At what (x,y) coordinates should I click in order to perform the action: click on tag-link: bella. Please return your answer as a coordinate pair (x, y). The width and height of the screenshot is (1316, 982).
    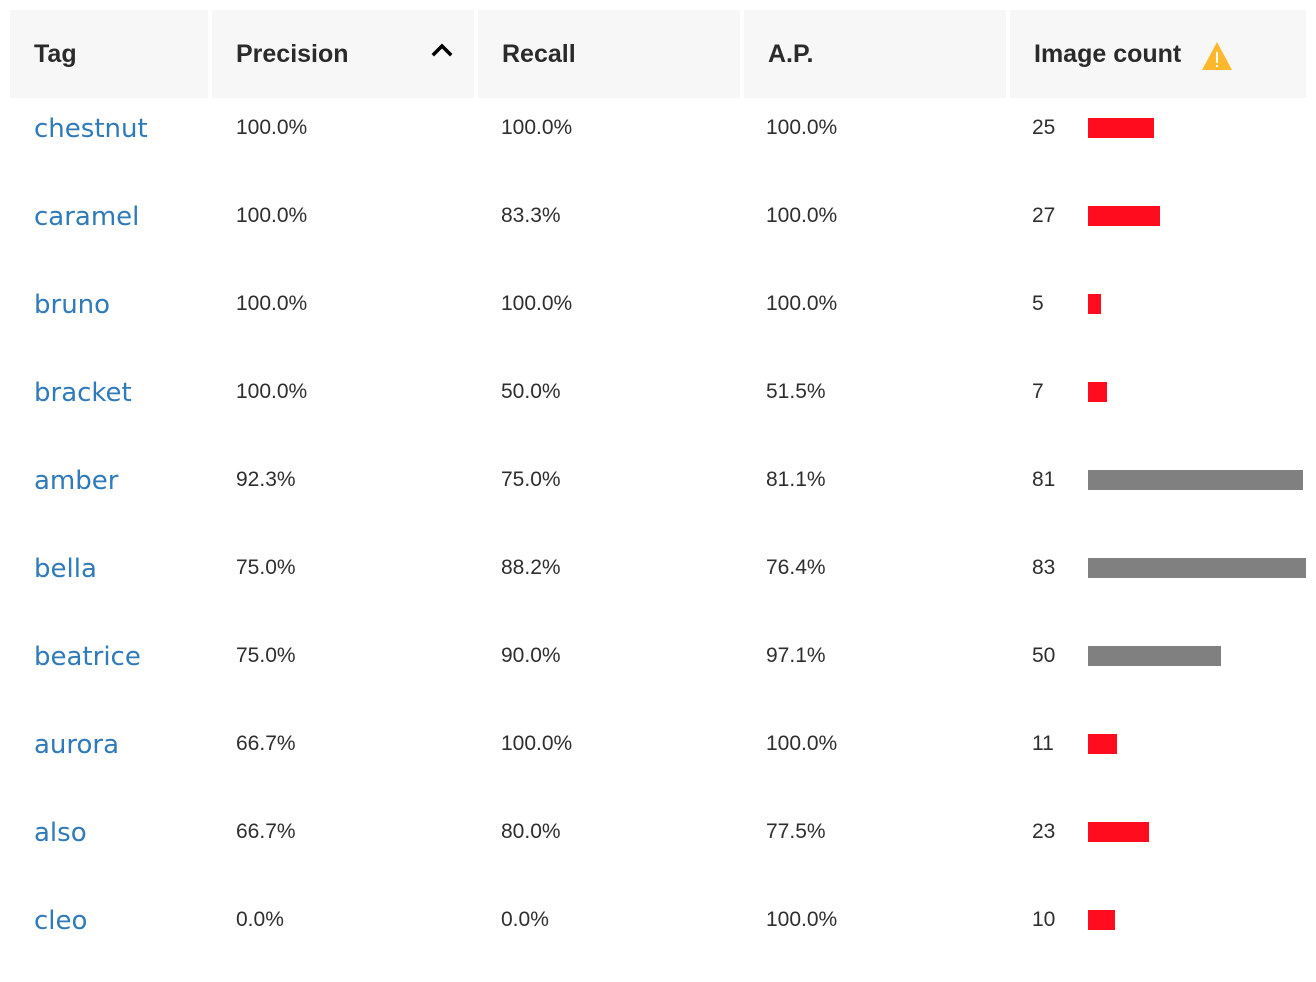
    Looking at the image, I should click on (65, 569).